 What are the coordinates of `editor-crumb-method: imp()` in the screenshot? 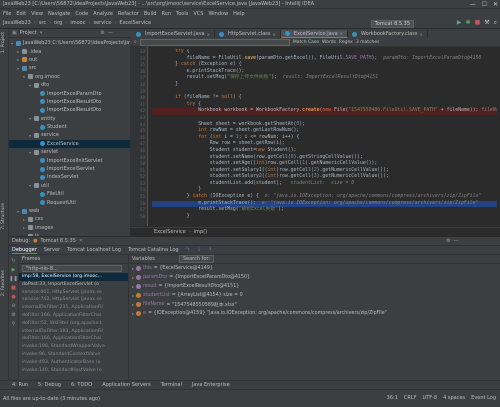 It's located at (200, 232).